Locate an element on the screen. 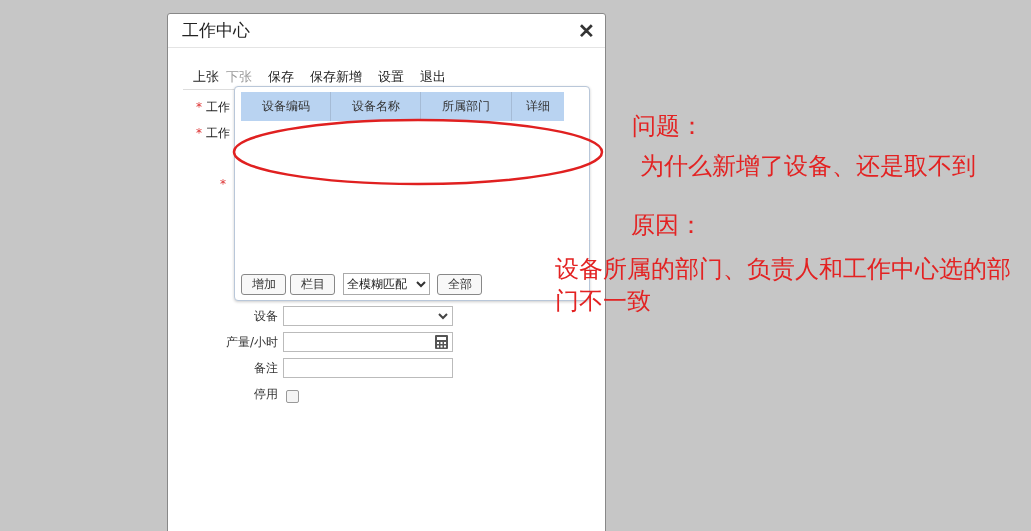 The image size is (1031, 531). close-button: ✕ is located at coordinates (586, 30).